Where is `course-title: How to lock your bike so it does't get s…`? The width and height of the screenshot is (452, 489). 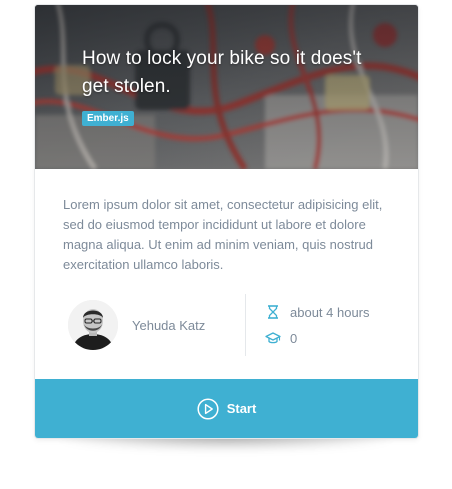
course-title: How to lock your bike so it does't get s… is located at coordinates (222, 72).